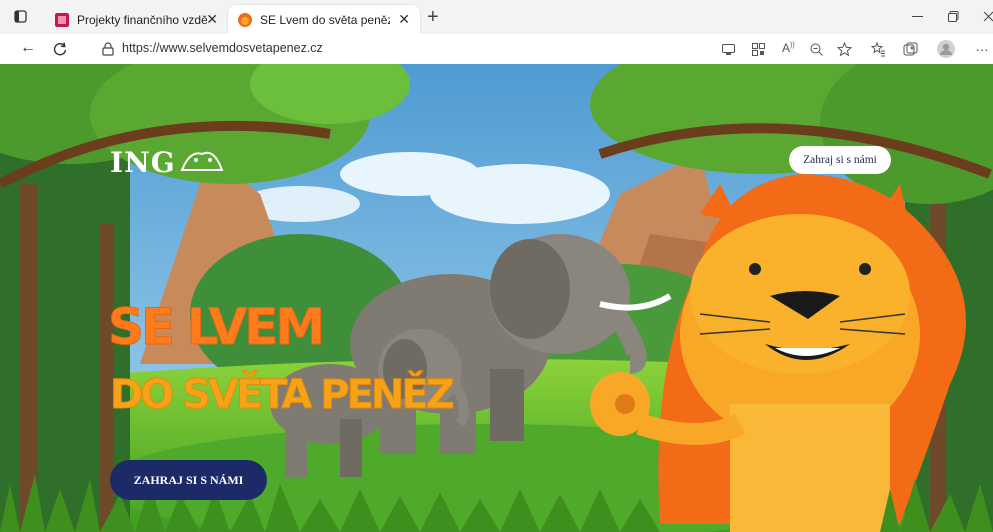  I want to click on ing-lion-logo-icon, so click(202, 161).